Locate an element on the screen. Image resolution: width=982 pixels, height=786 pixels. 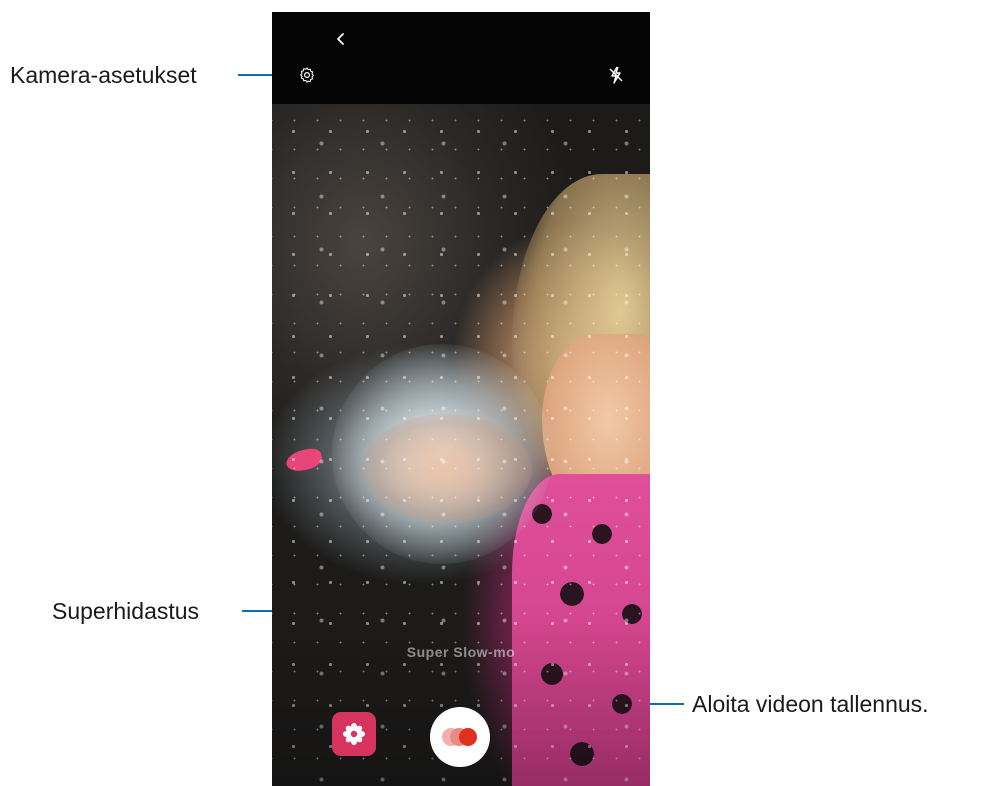
flash-off-icon is located at coordinates (616, 75).